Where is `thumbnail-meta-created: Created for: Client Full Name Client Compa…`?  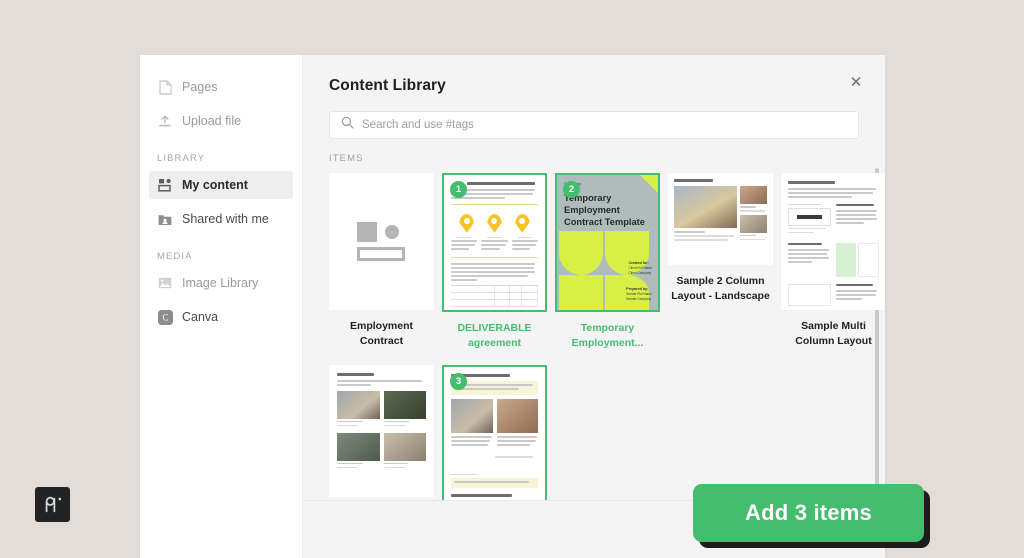
thumbnail-meta-created: Created for: Client Full Name Client Compa… is located at coordinates (640, 268).